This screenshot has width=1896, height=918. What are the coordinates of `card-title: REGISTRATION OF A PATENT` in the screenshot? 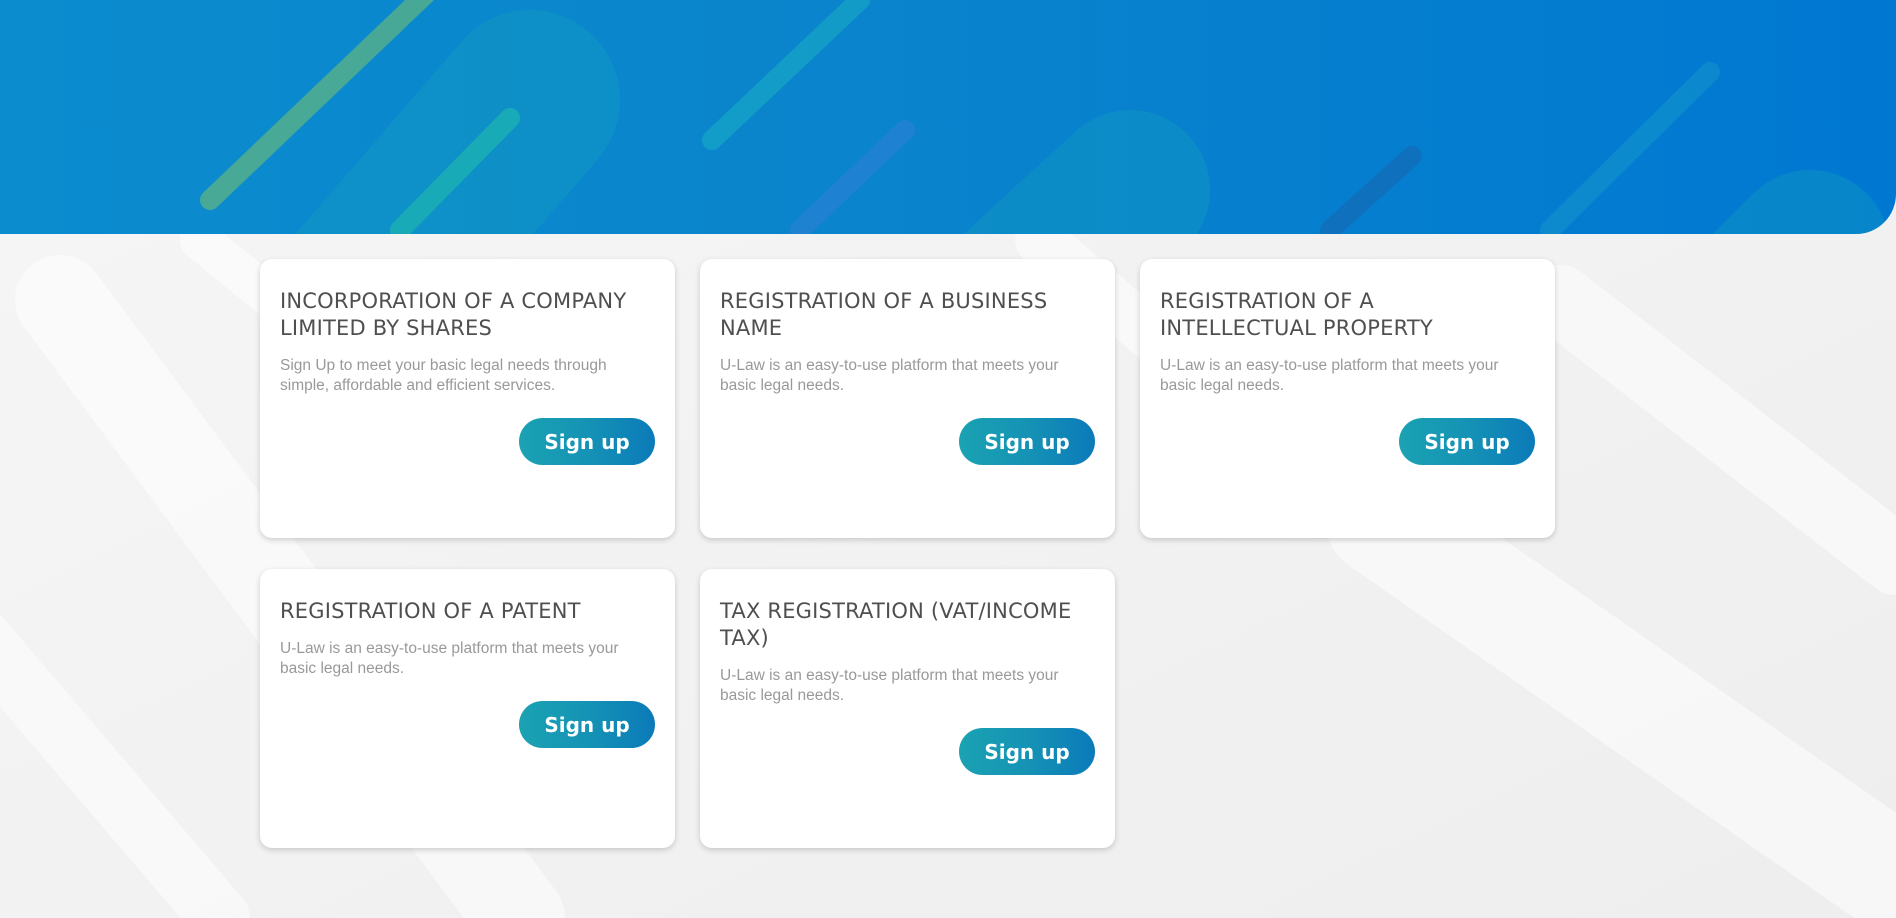 It's located at (430, 611).